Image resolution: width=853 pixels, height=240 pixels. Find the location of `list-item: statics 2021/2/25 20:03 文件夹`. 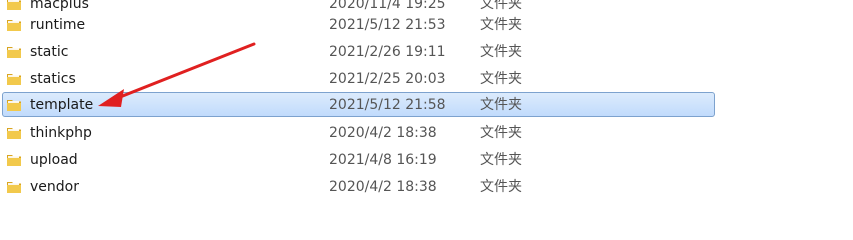

list-item: statics 2021/2/25 20:03 文件夹 is located at coordinates (426, 79).